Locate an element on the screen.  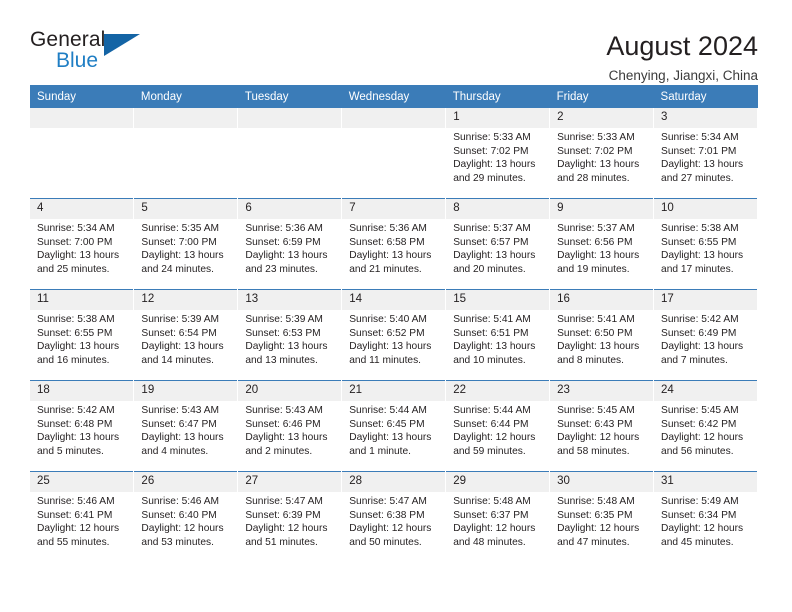
day-number: 9 is located at coordinates (602, 209).